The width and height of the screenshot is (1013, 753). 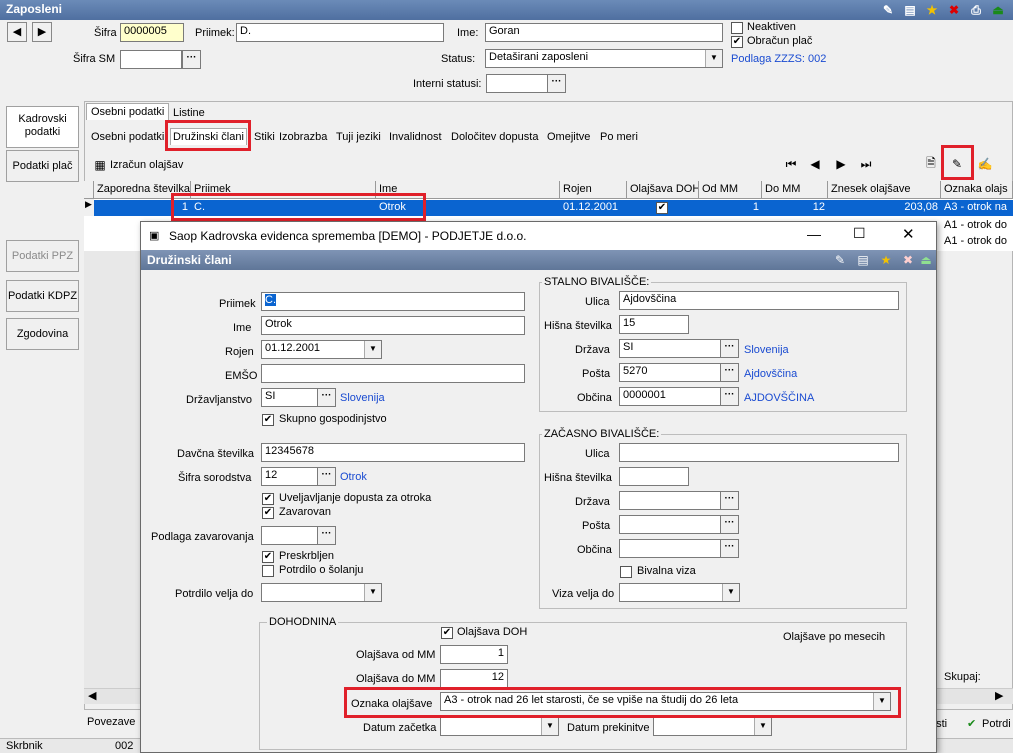 I want to click on podlaga-field, so click(x=289, y=535).